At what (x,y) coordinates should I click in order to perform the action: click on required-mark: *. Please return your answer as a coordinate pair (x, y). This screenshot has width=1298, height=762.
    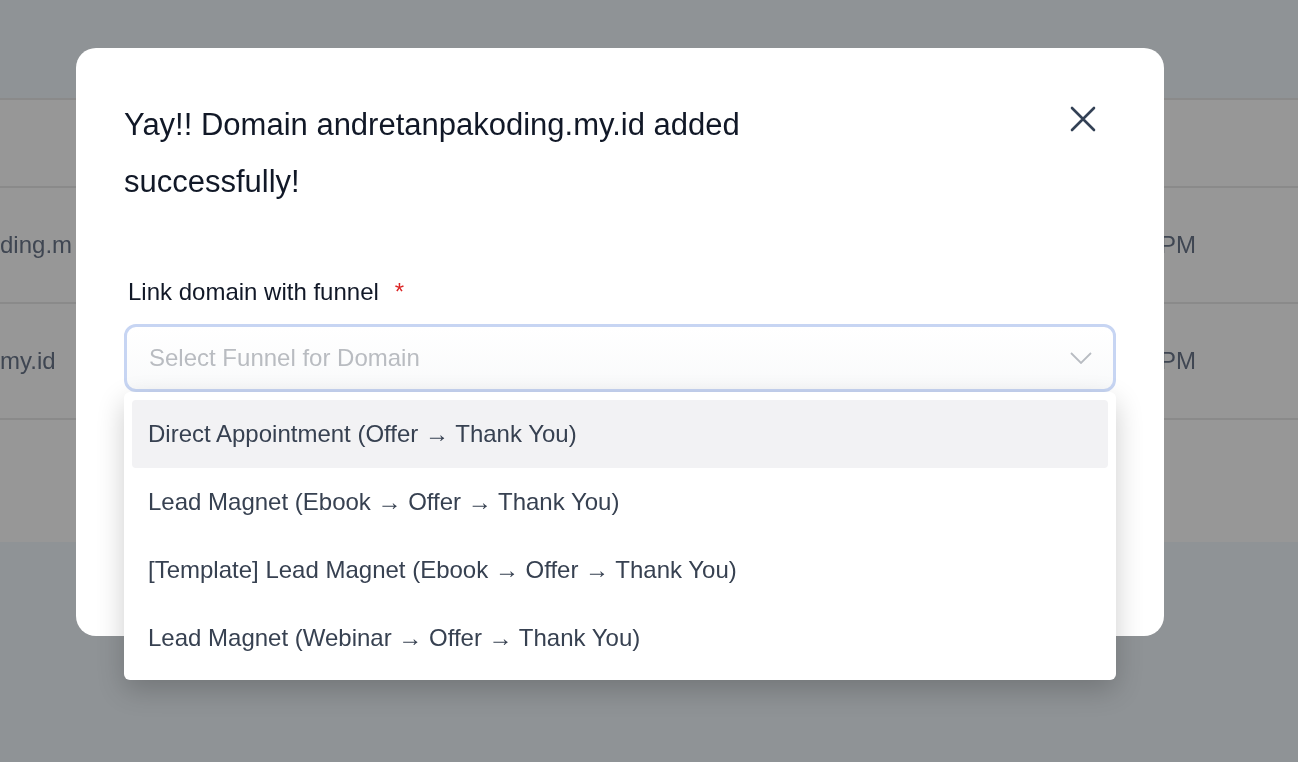
    Looking at the image, I should click on (399, 292).